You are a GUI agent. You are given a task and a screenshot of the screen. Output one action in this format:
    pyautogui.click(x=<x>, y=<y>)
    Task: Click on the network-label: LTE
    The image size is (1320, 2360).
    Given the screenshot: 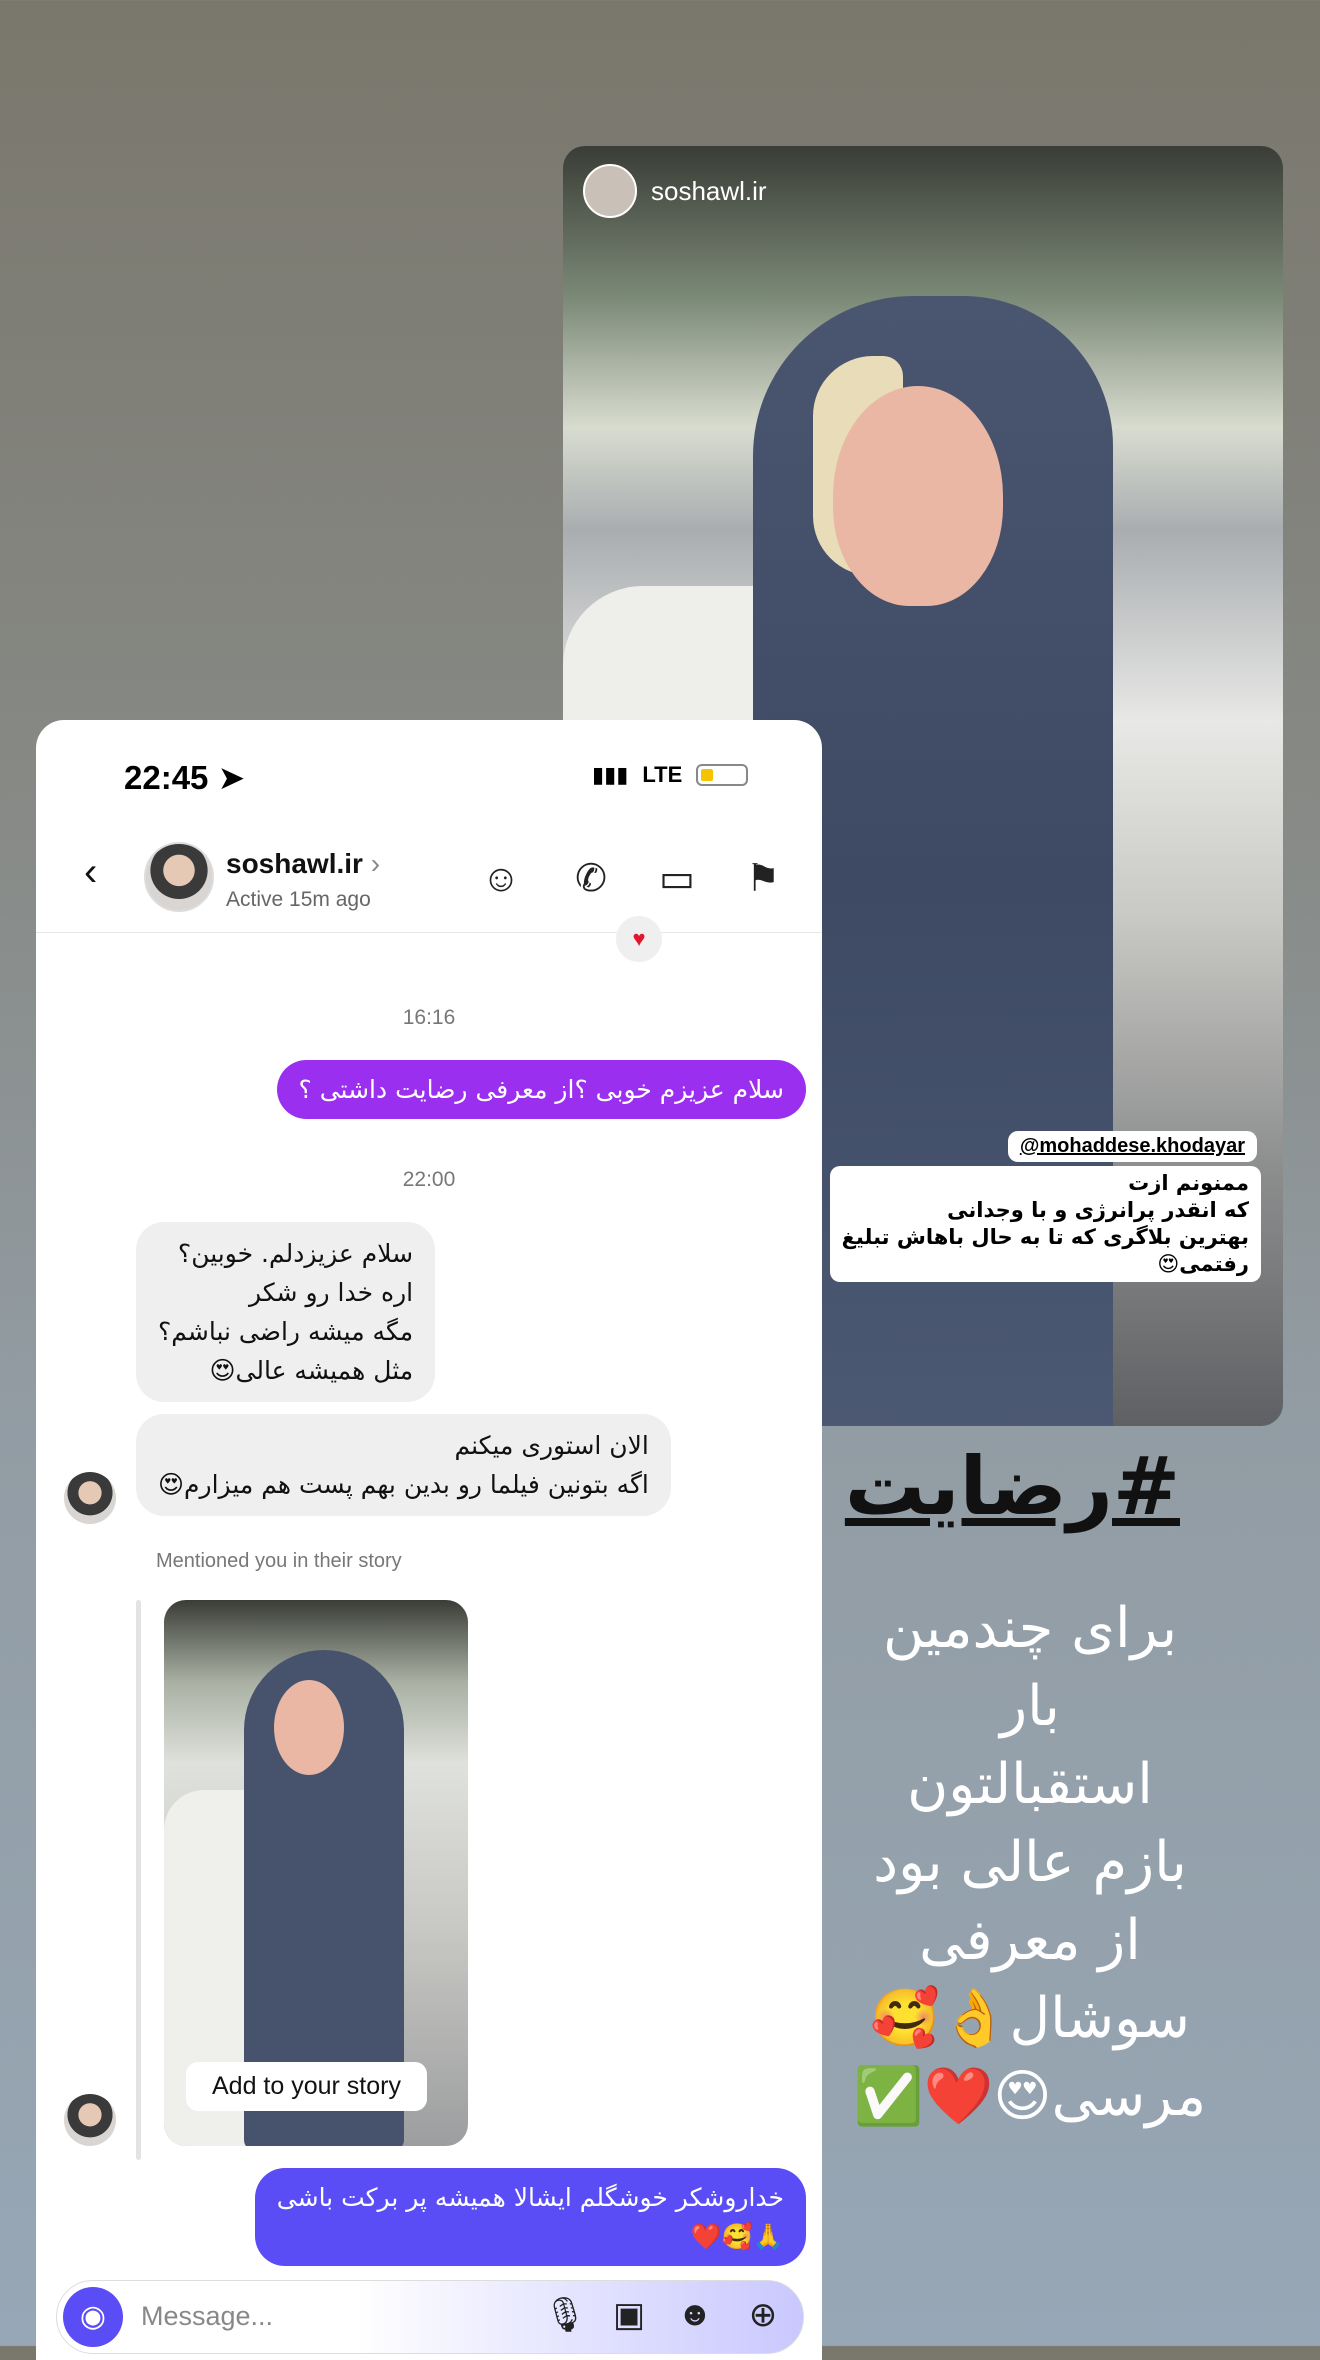 What is the action you would take?
    pyautogui.click(x=662, y=774)
    